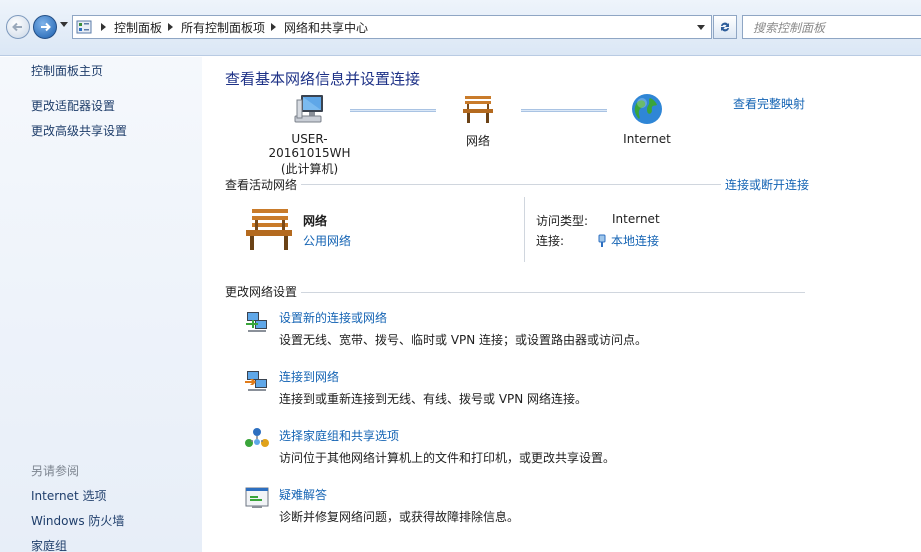  Describe the element at coordinates (73, 105) in the screenshot. I see `sidebar-item-adapter-settings: 更改适配器设置` at that location.